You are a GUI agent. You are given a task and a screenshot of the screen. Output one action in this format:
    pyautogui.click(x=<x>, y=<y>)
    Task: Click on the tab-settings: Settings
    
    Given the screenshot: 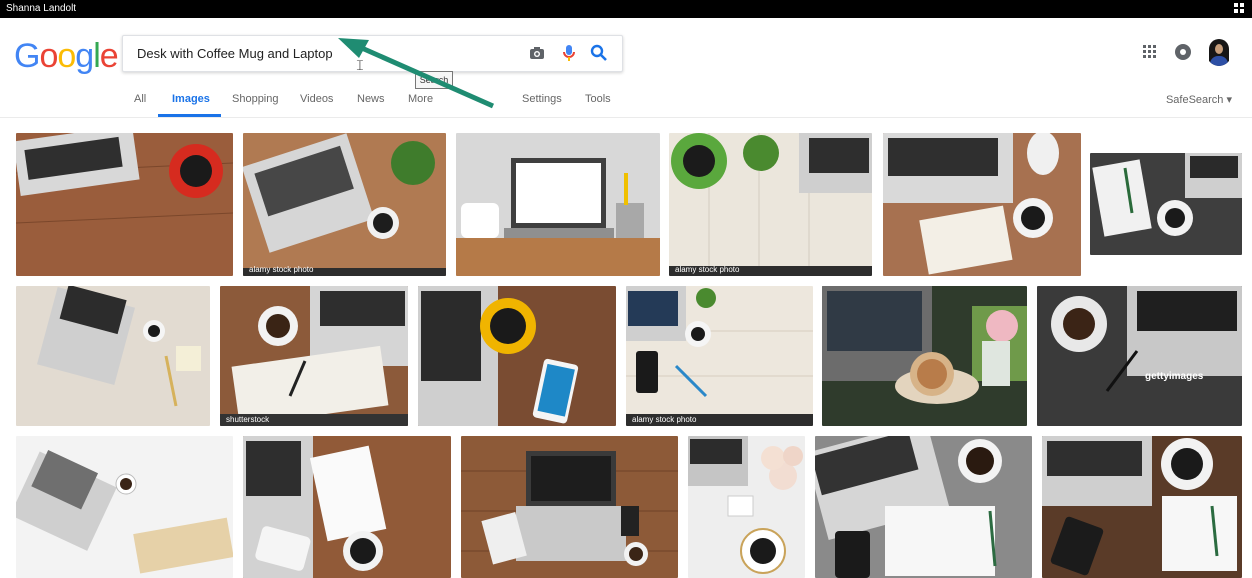 What is the action you would take?
    pyautogui.click(x=542, y=99)
    